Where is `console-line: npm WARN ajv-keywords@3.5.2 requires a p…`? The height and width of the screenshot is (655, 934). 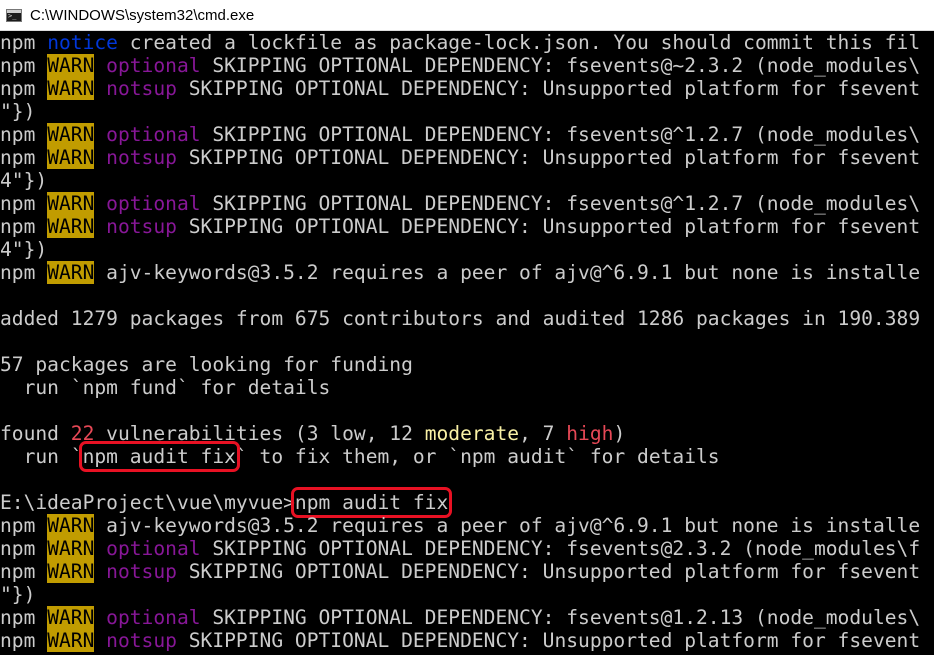
console-line: npm WARN ajv-keywords@3.5.2 requires a p… is located at coordinates (467, 272).